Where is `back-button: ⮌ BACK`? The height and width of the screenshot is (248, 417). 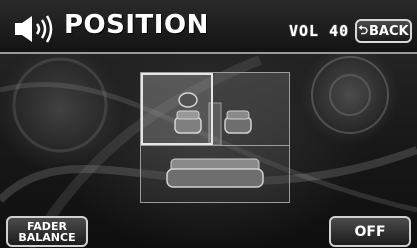
back-button: ⮌ BACK is located at coordinates (383, 31).